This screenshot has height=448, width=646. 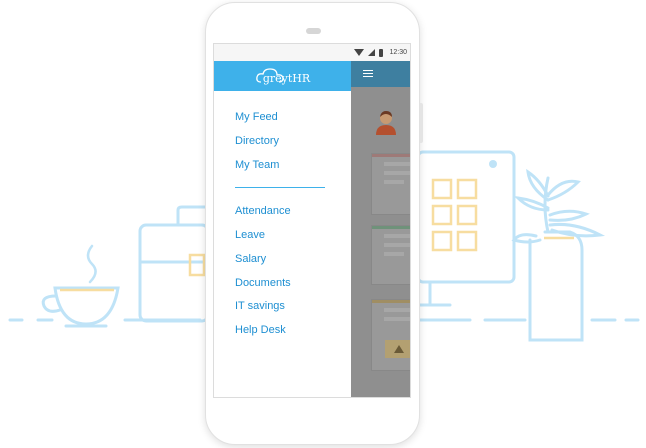 What do you see at coordinates (372, 52) in the screenshot?
I see `signal-icon` at bounding box center [372, 52].